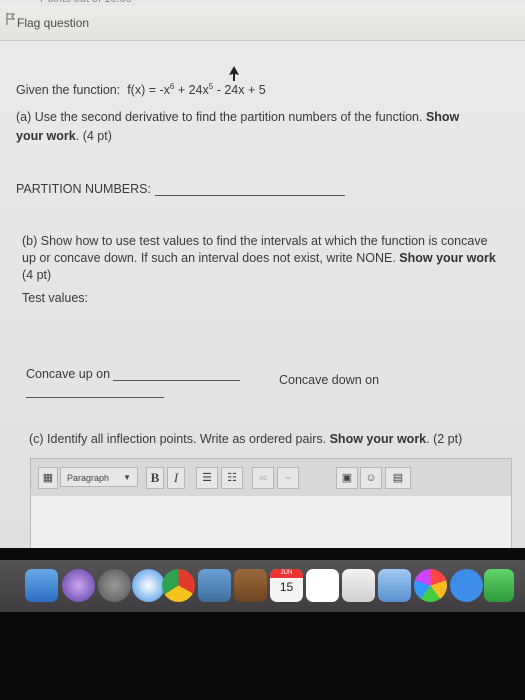 This screenshot has height=700, width=525. Describe the element at coordinates (178, 585) in the screenshot. I see `chrome-icon` at that location.